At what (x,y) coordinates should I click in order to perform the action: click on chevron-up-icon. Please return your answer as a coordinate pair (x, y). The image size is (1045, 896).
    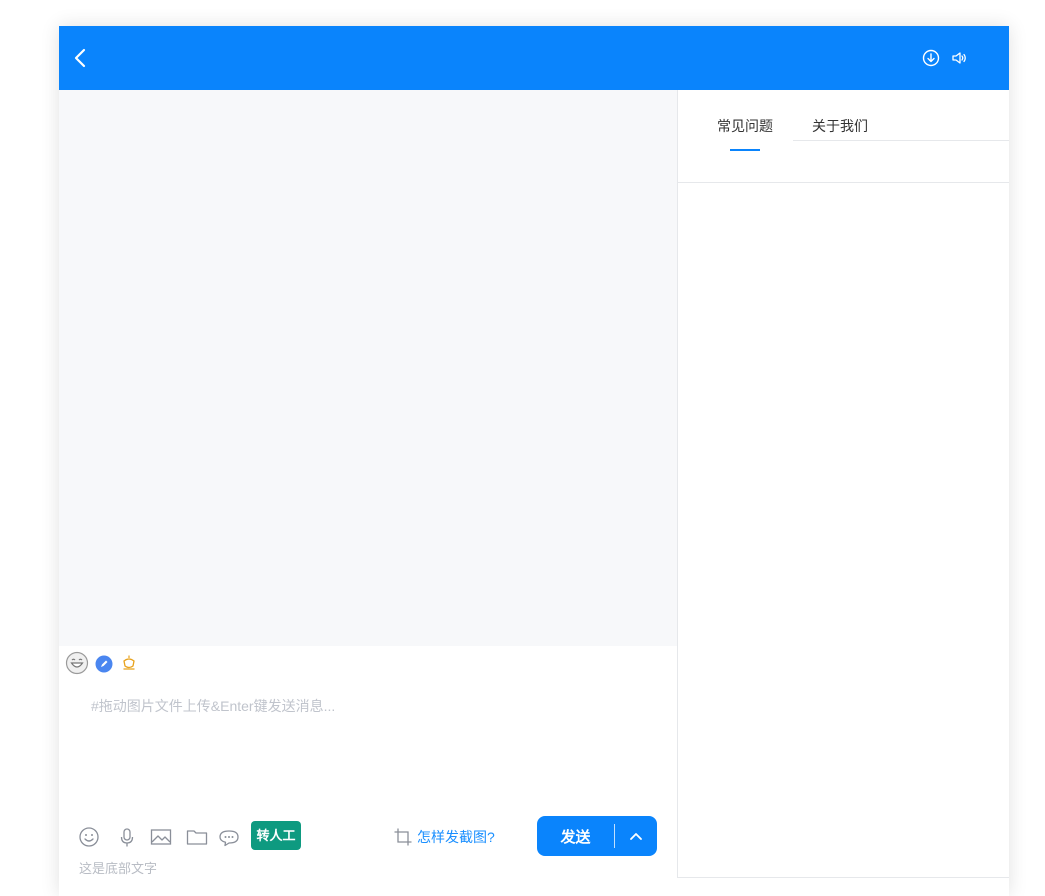
    Looking at the image, I should click on (636, 836).